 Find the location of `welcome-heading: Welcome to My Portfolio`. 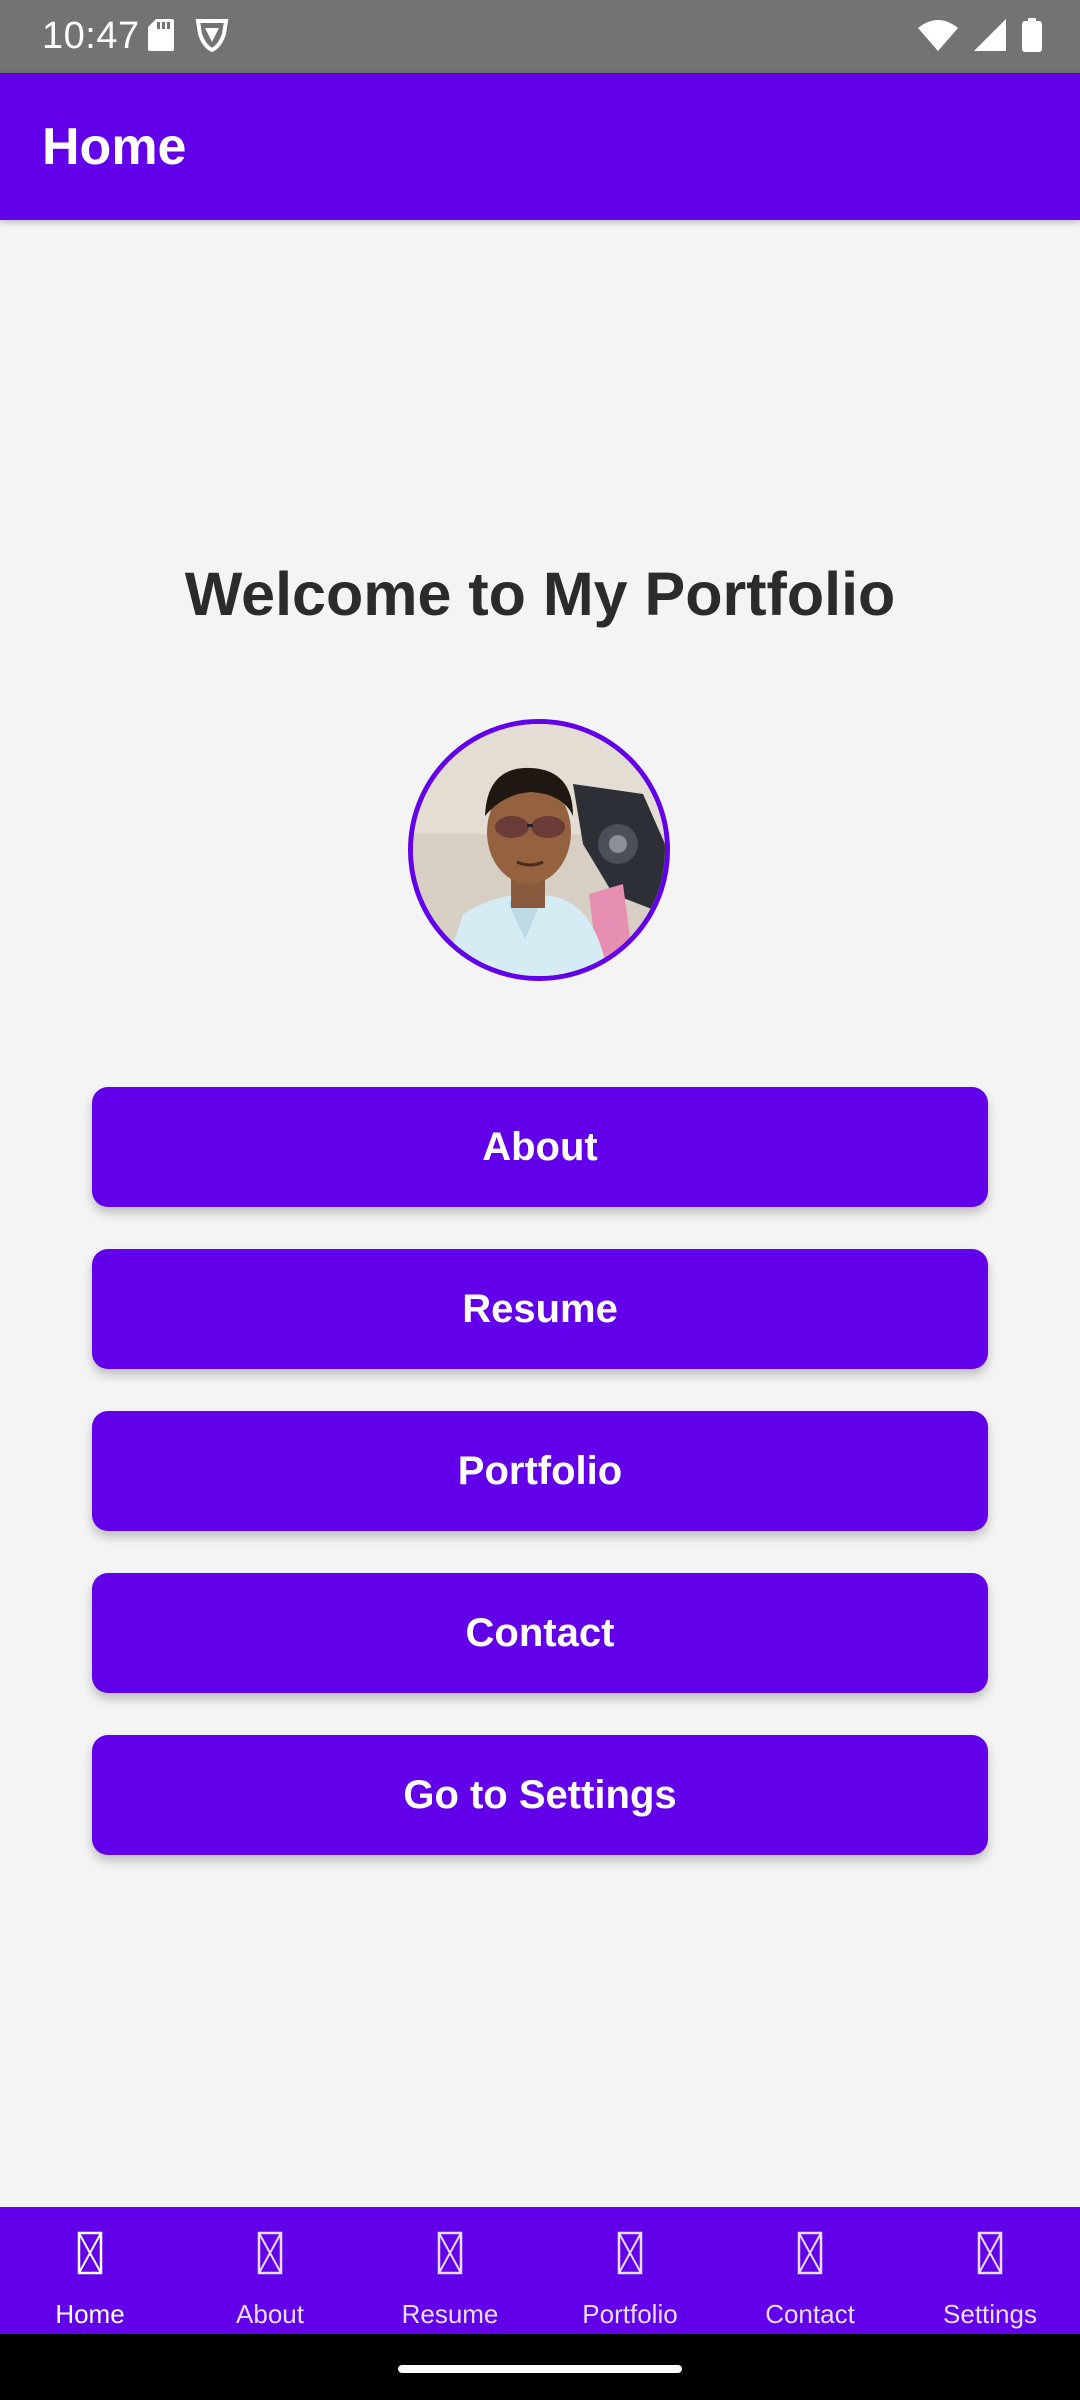

welcome-heading: Welcome to My Portfolio is located at coordinates (540, 594).